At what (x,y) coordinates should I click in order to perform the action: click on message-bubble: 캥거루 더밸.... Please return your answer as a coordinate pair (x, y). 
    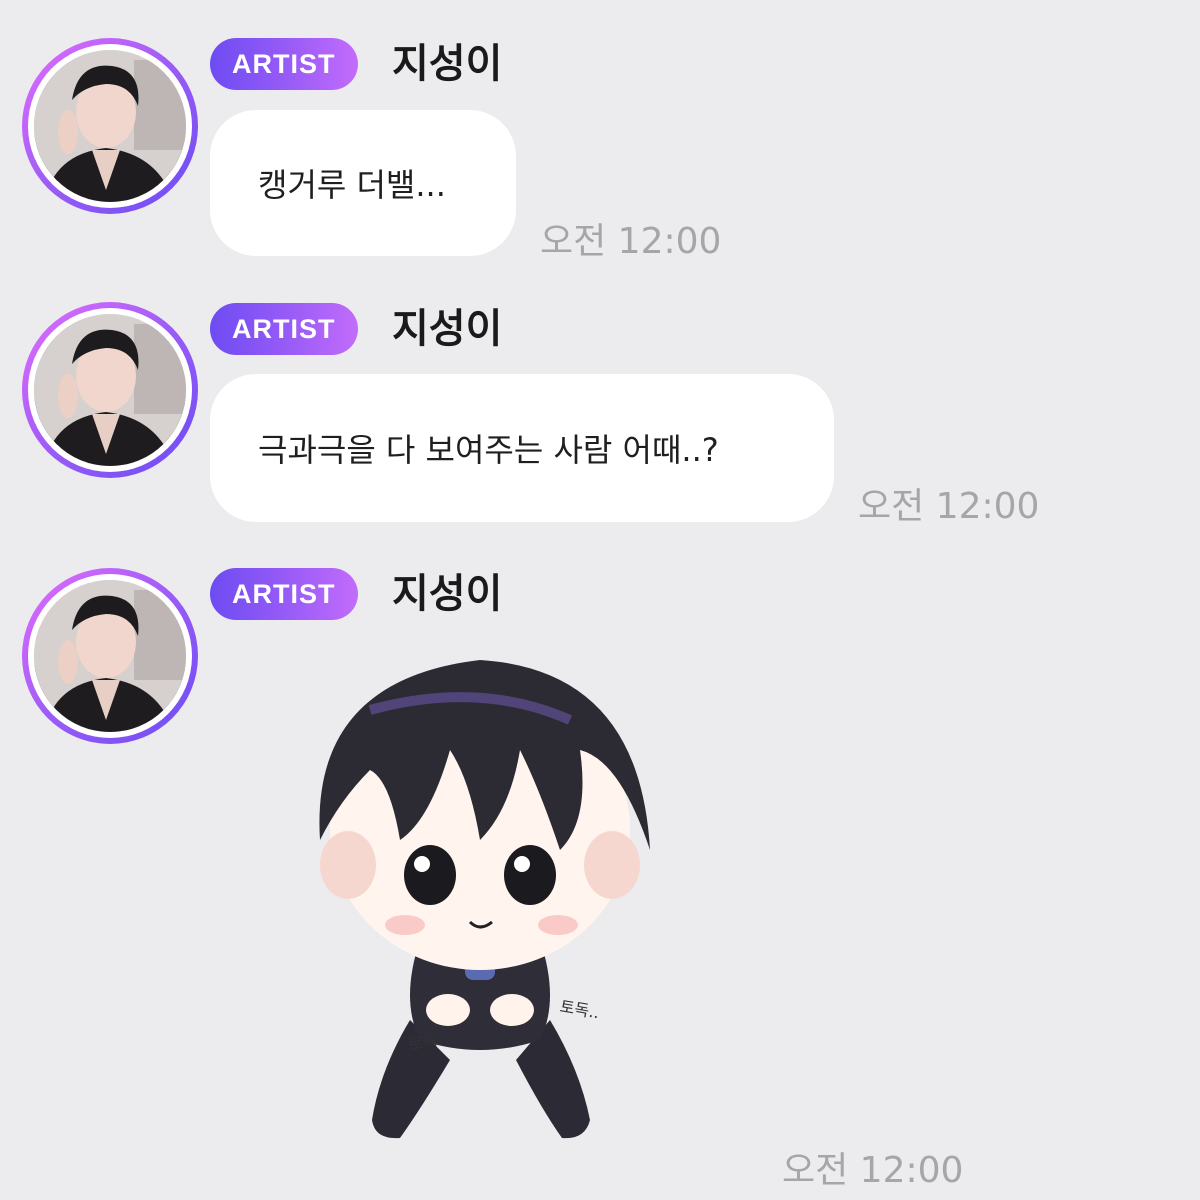
    Looking at the image, I should click on (363, 183).